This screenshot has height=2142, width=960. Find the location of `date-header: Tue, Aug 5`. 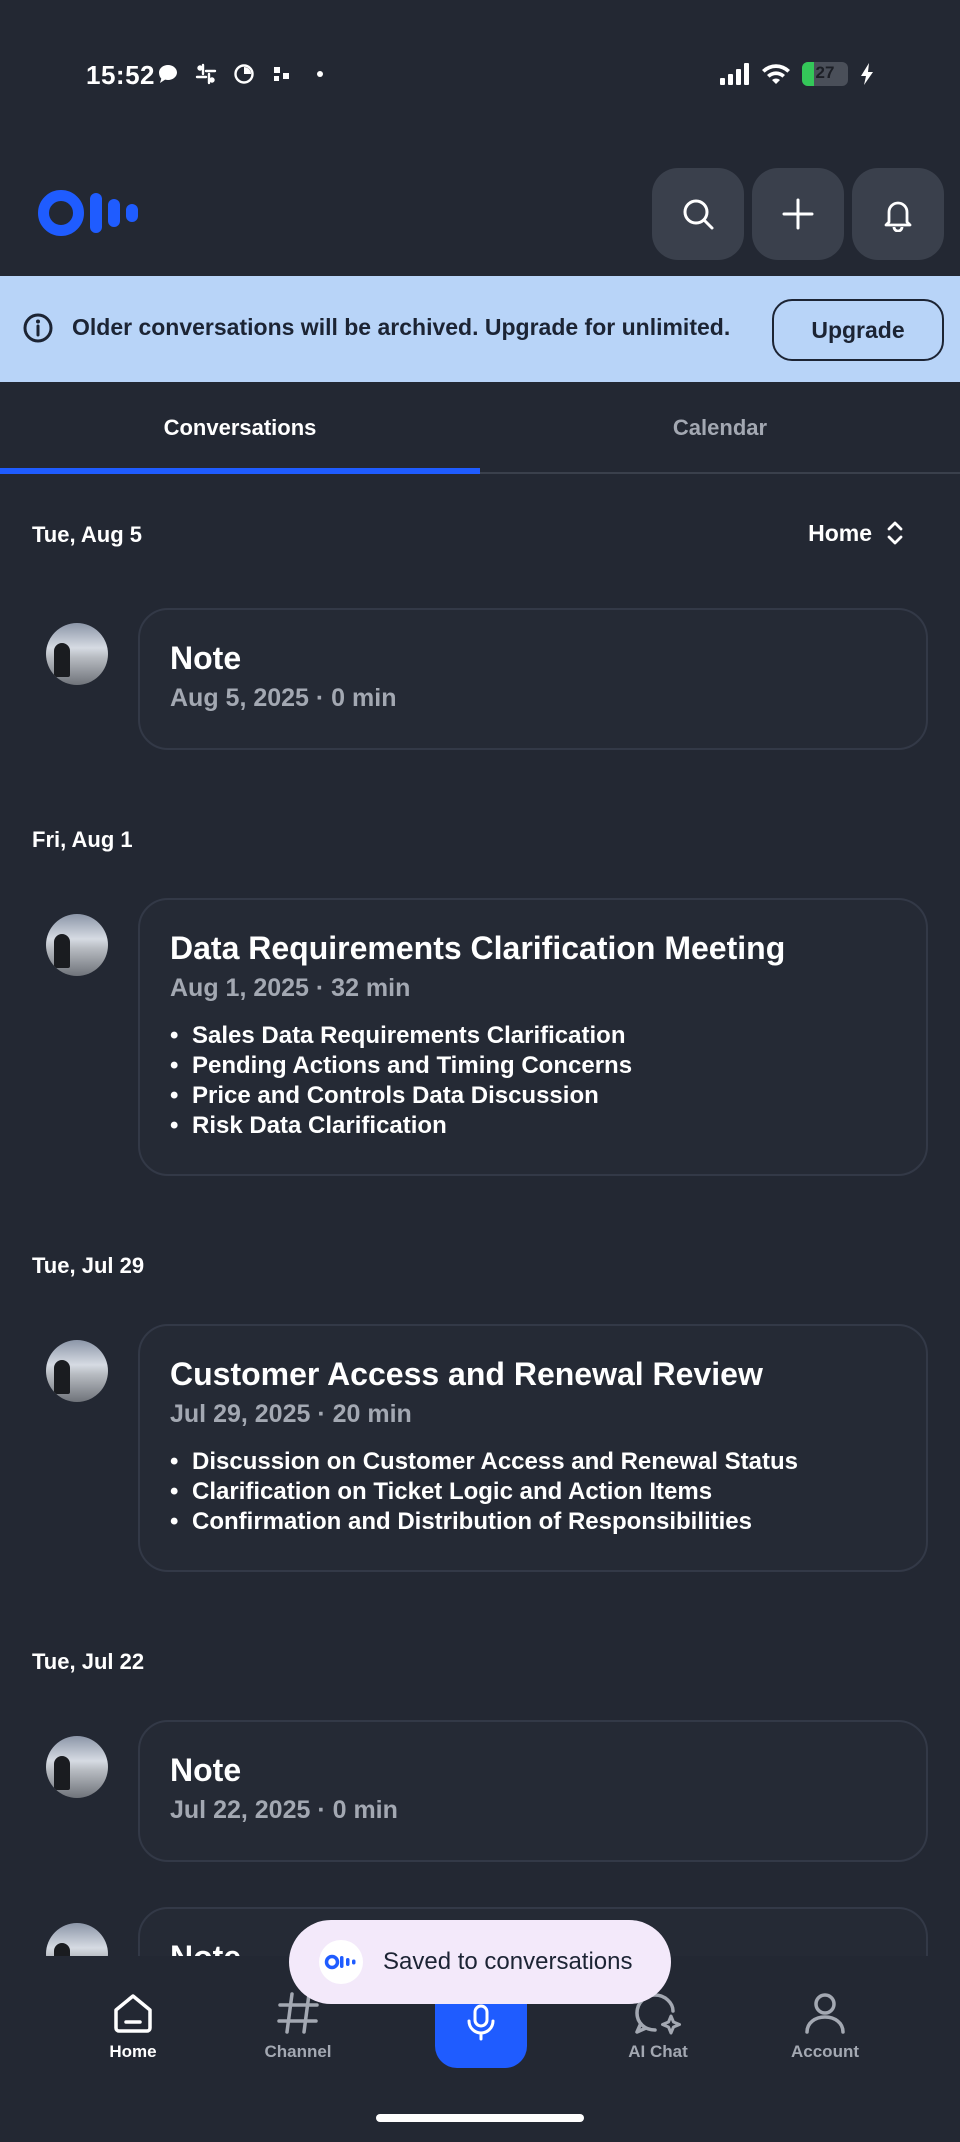

date-header: Tue, Aug 5 is located at coordinates (87, 534).